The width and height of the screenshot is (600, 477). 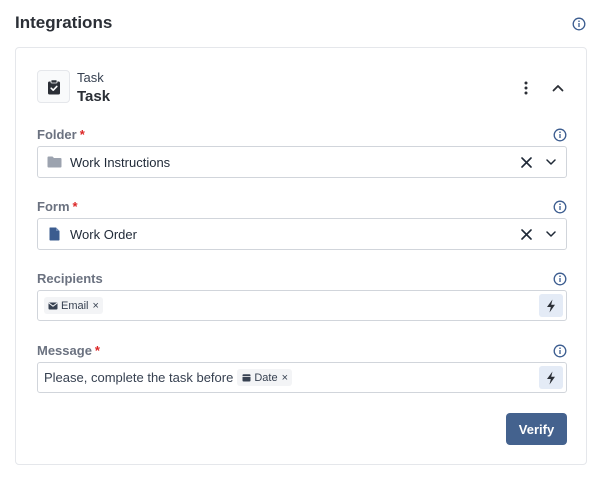 I want to click on document-icon, so click(x=54, y=234).